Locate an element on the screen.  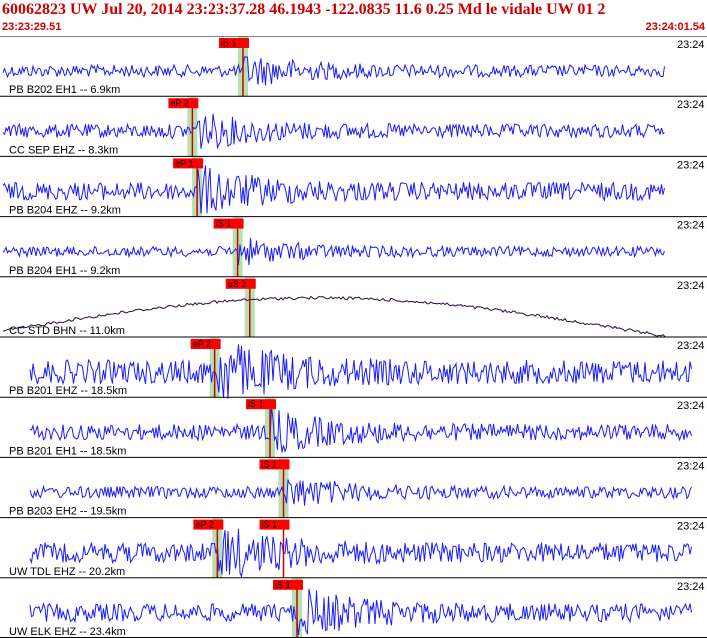
trace-label: UW ELK EHZ -- 23.4km is located at coordinates (67, 632).